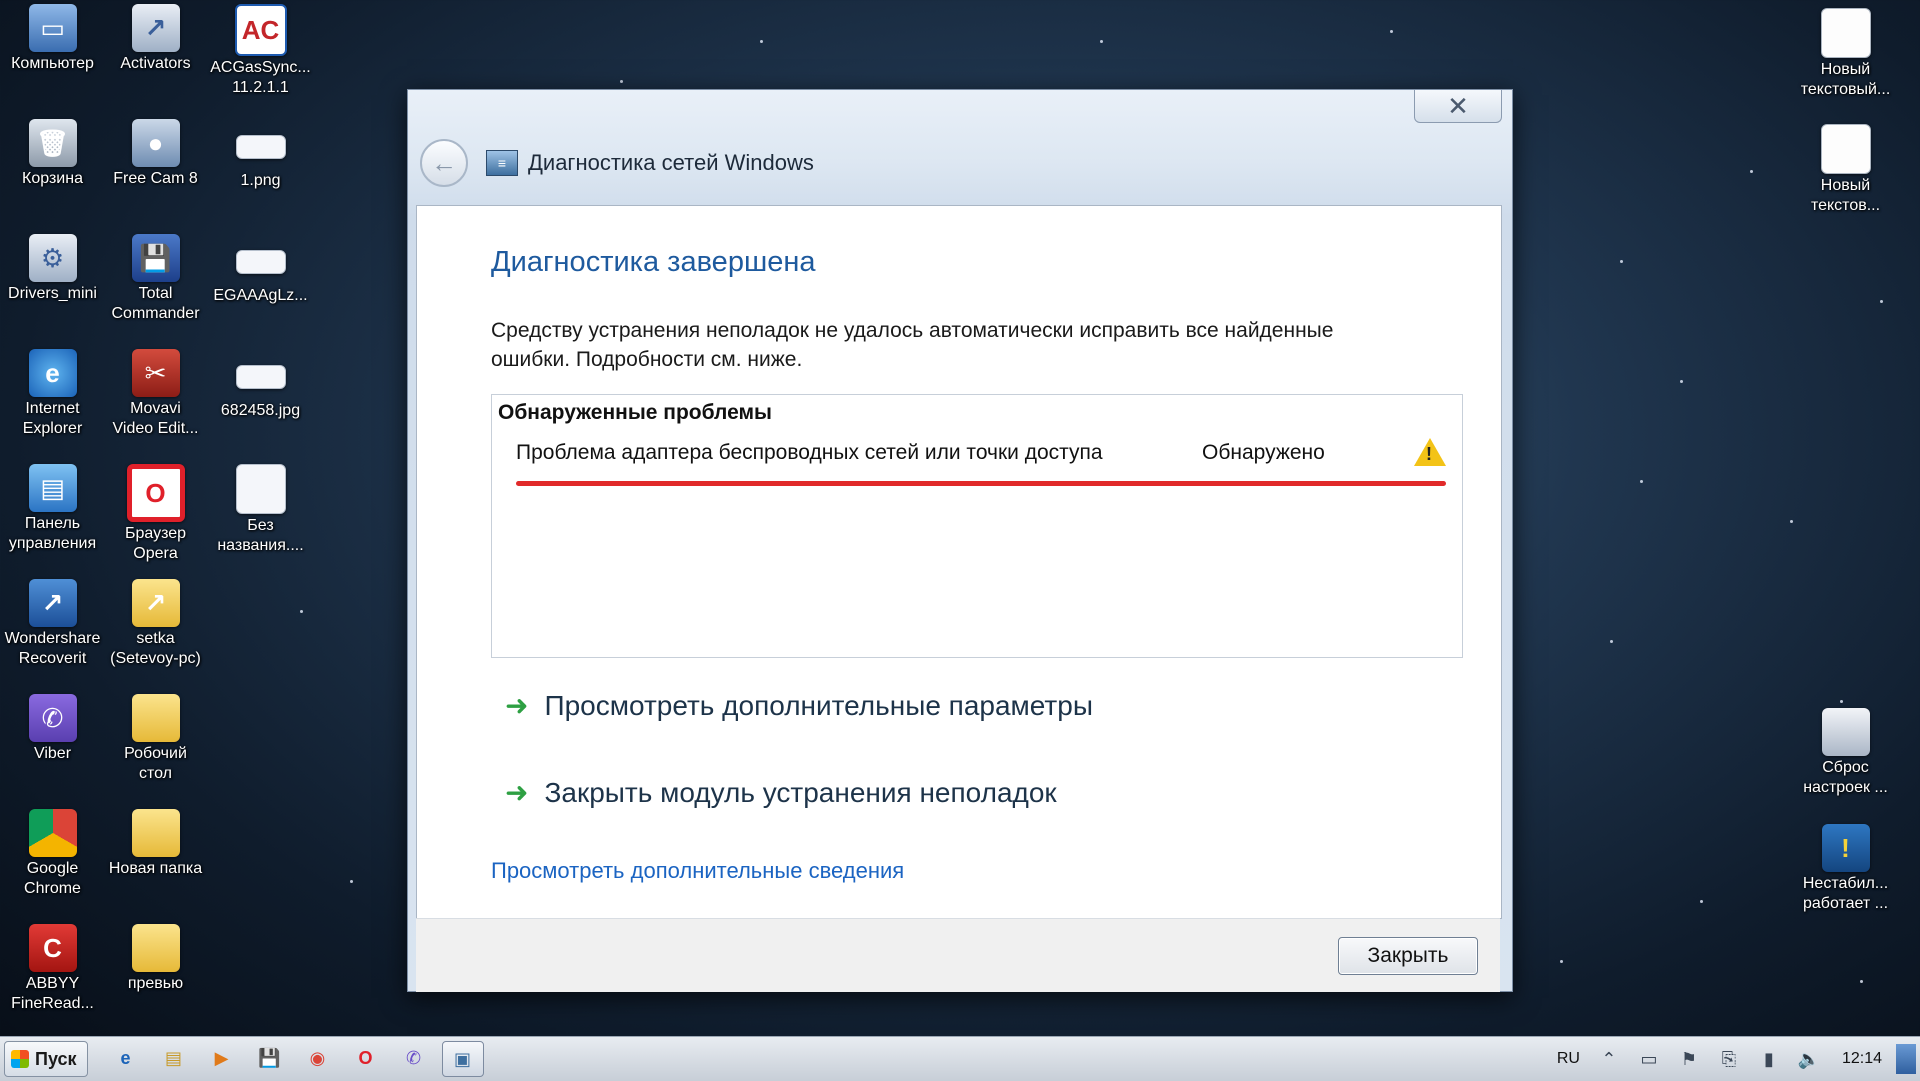 This screenshot has width=1920, height=1081. What do you see at coordinates (52, 718) in the screenshot?
I see `viber-icon: ✆` at bounding box center [52, 718].